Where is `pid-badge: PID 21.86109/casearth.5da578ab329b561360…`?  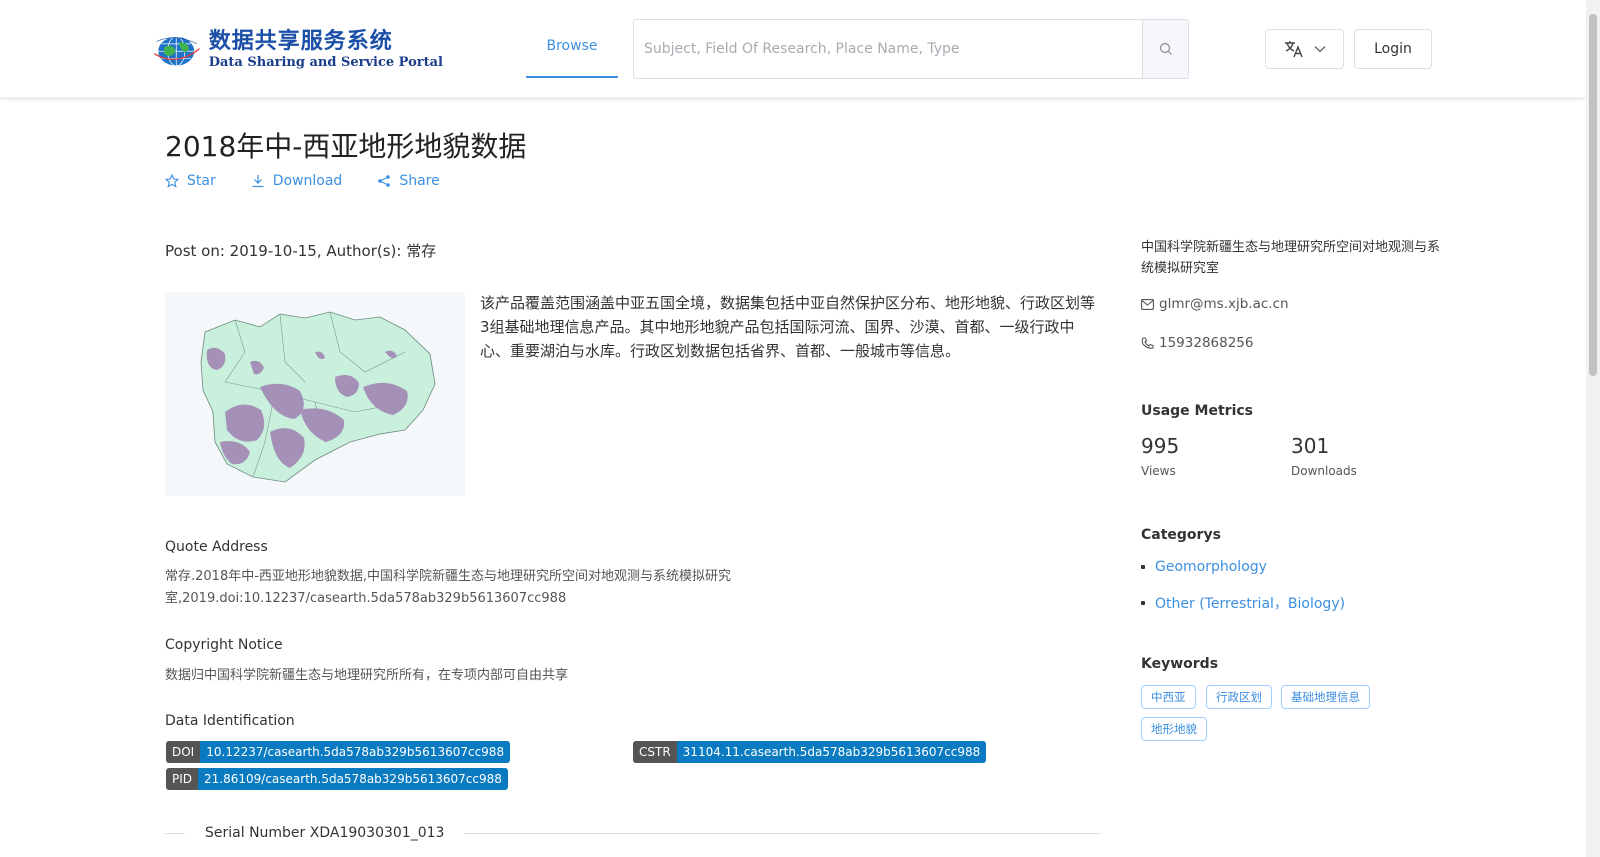
pid-badge: PID 21.86109/casearth.5da578ab329b561360… is located at coordinates (337, 779).